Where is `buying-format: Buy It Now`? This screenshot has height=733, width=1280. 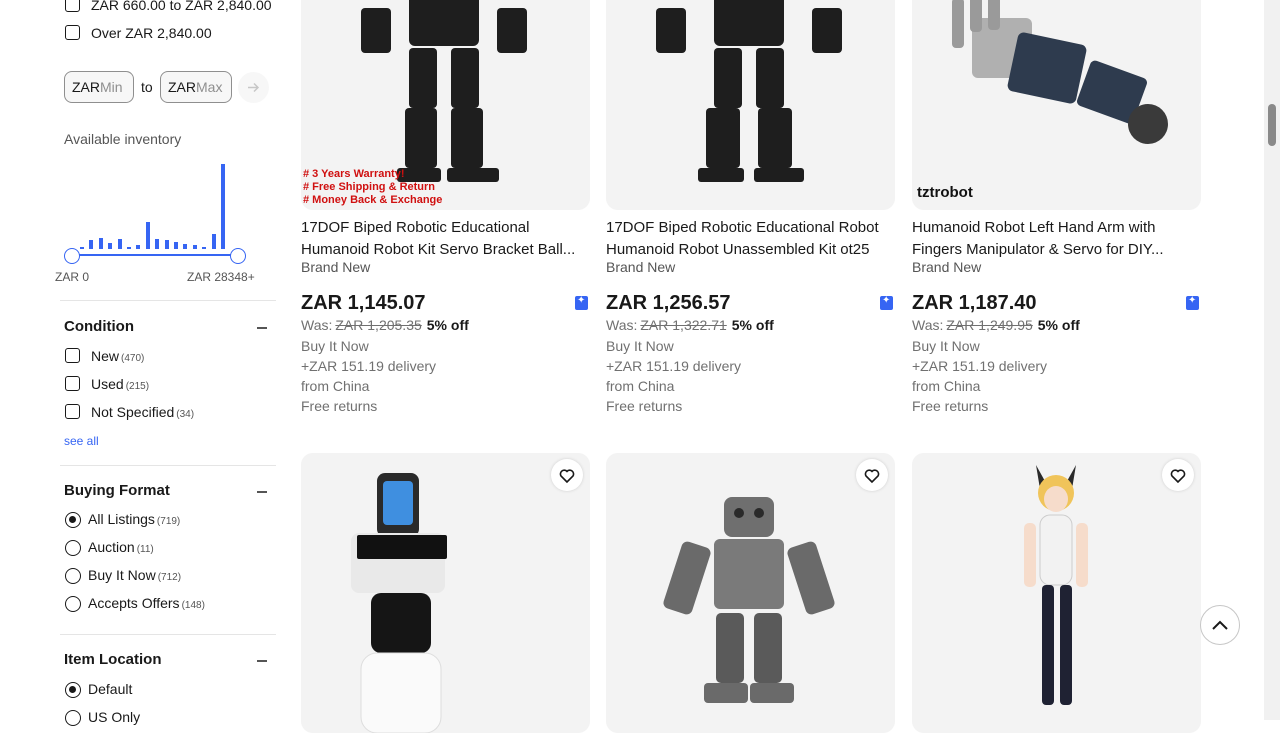
buying-format: Buy It Now is located at coordinates (640, 346).